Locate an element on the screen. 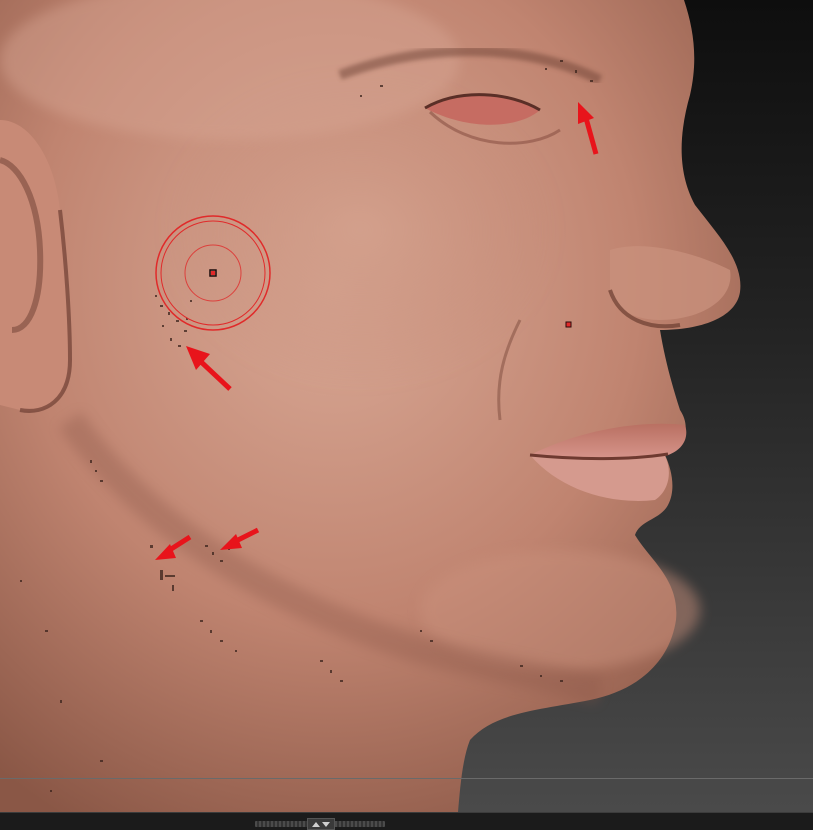 The width and height of the screenshot is (813, 830). up-down-triangles-icon is located at coordinates (321, 824).